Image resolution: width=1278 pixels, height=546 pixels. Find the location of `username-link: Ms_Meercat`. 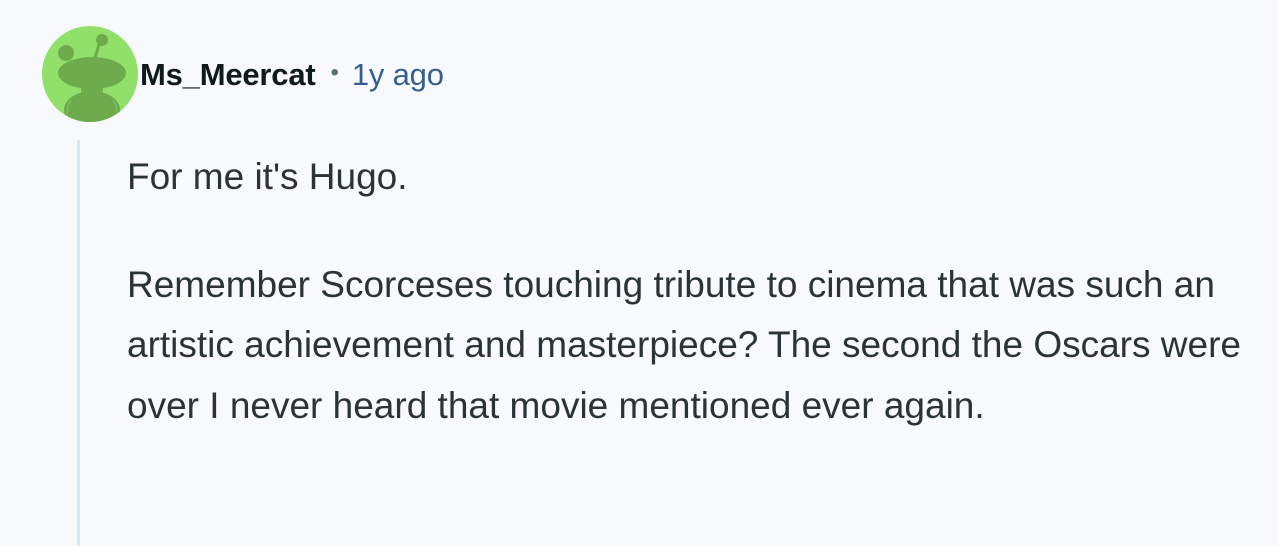

username-link: Ms_Meercat is located at coordinates (228, 75).